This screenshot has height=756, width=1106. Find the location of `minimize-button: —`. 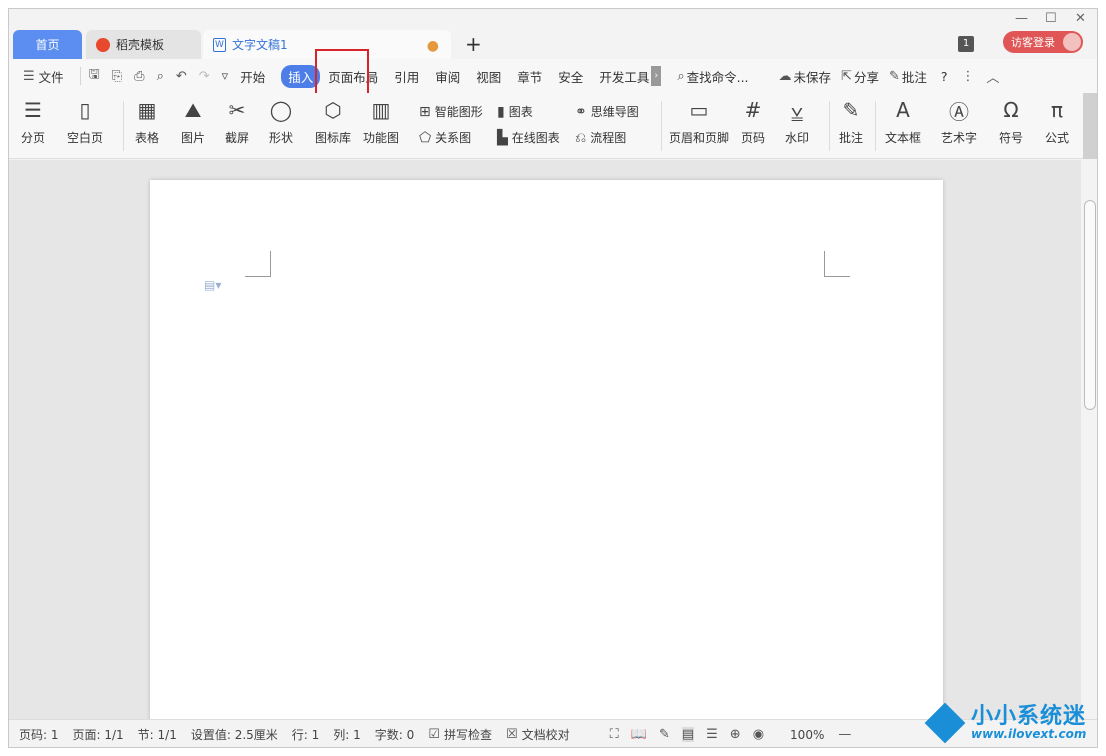

minimize-button: — is located at coordinates (1021, 18).